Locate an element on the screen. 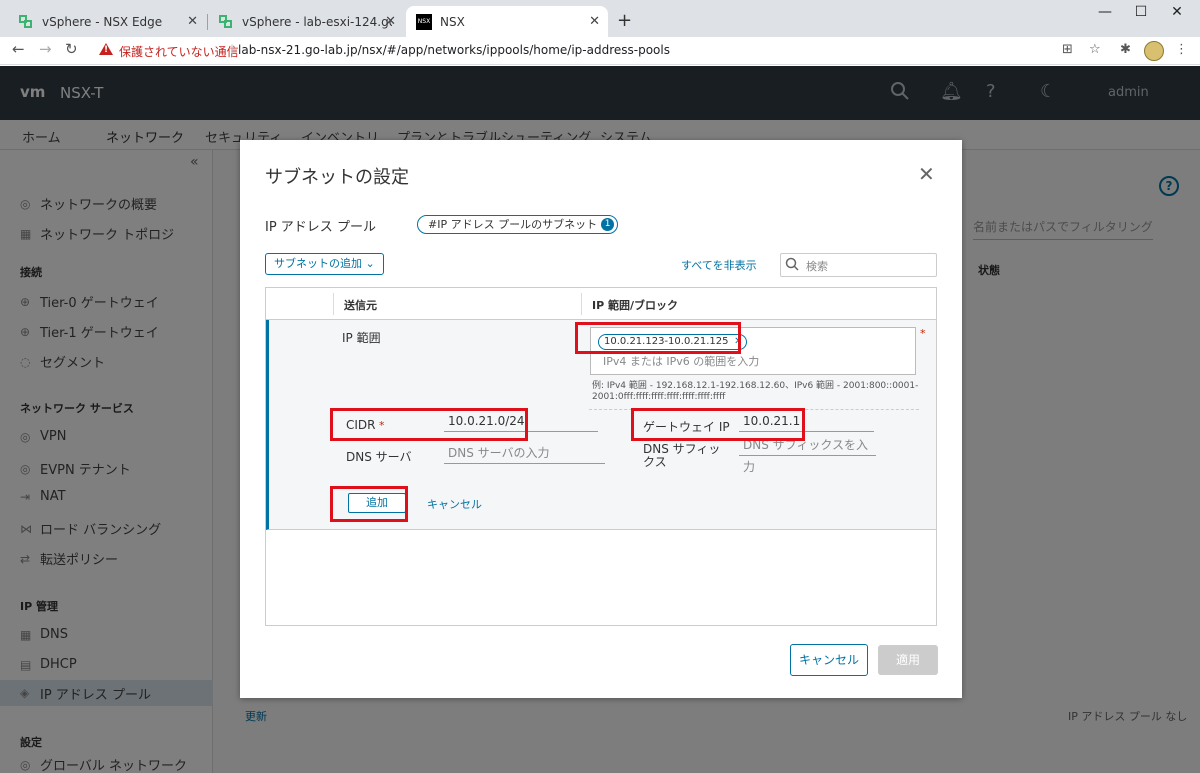 The height and width of the screenshot is (773, 1200). chevron-down-icon: ⌄ is located at coordinates (370, 263).